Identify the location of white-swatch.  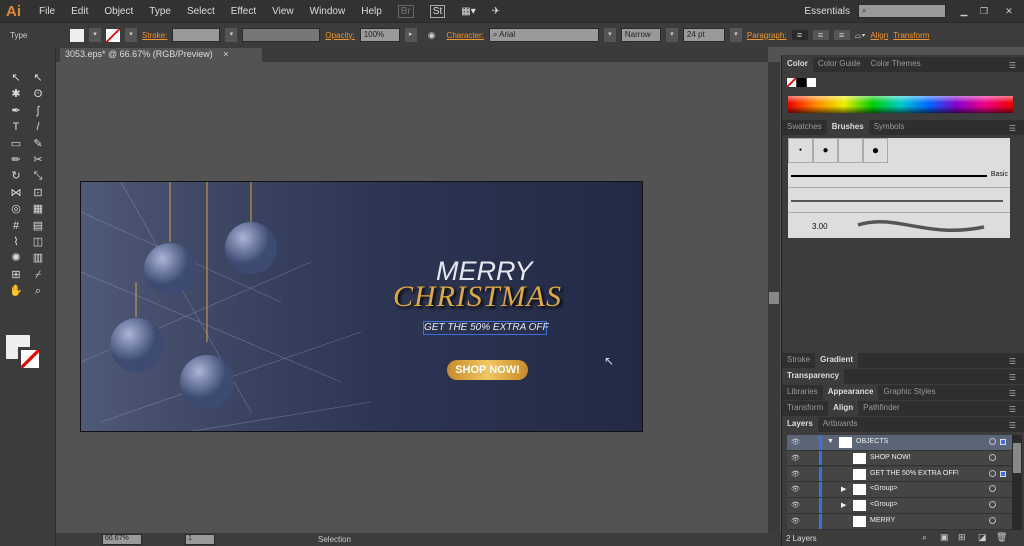
(811, 82).